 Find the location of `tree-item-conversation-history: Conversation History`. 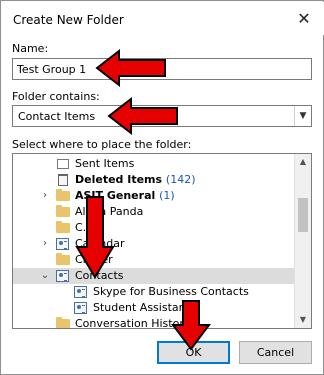

tree-item-conversation-history: Conversation History is located at coordinates (154, 322).